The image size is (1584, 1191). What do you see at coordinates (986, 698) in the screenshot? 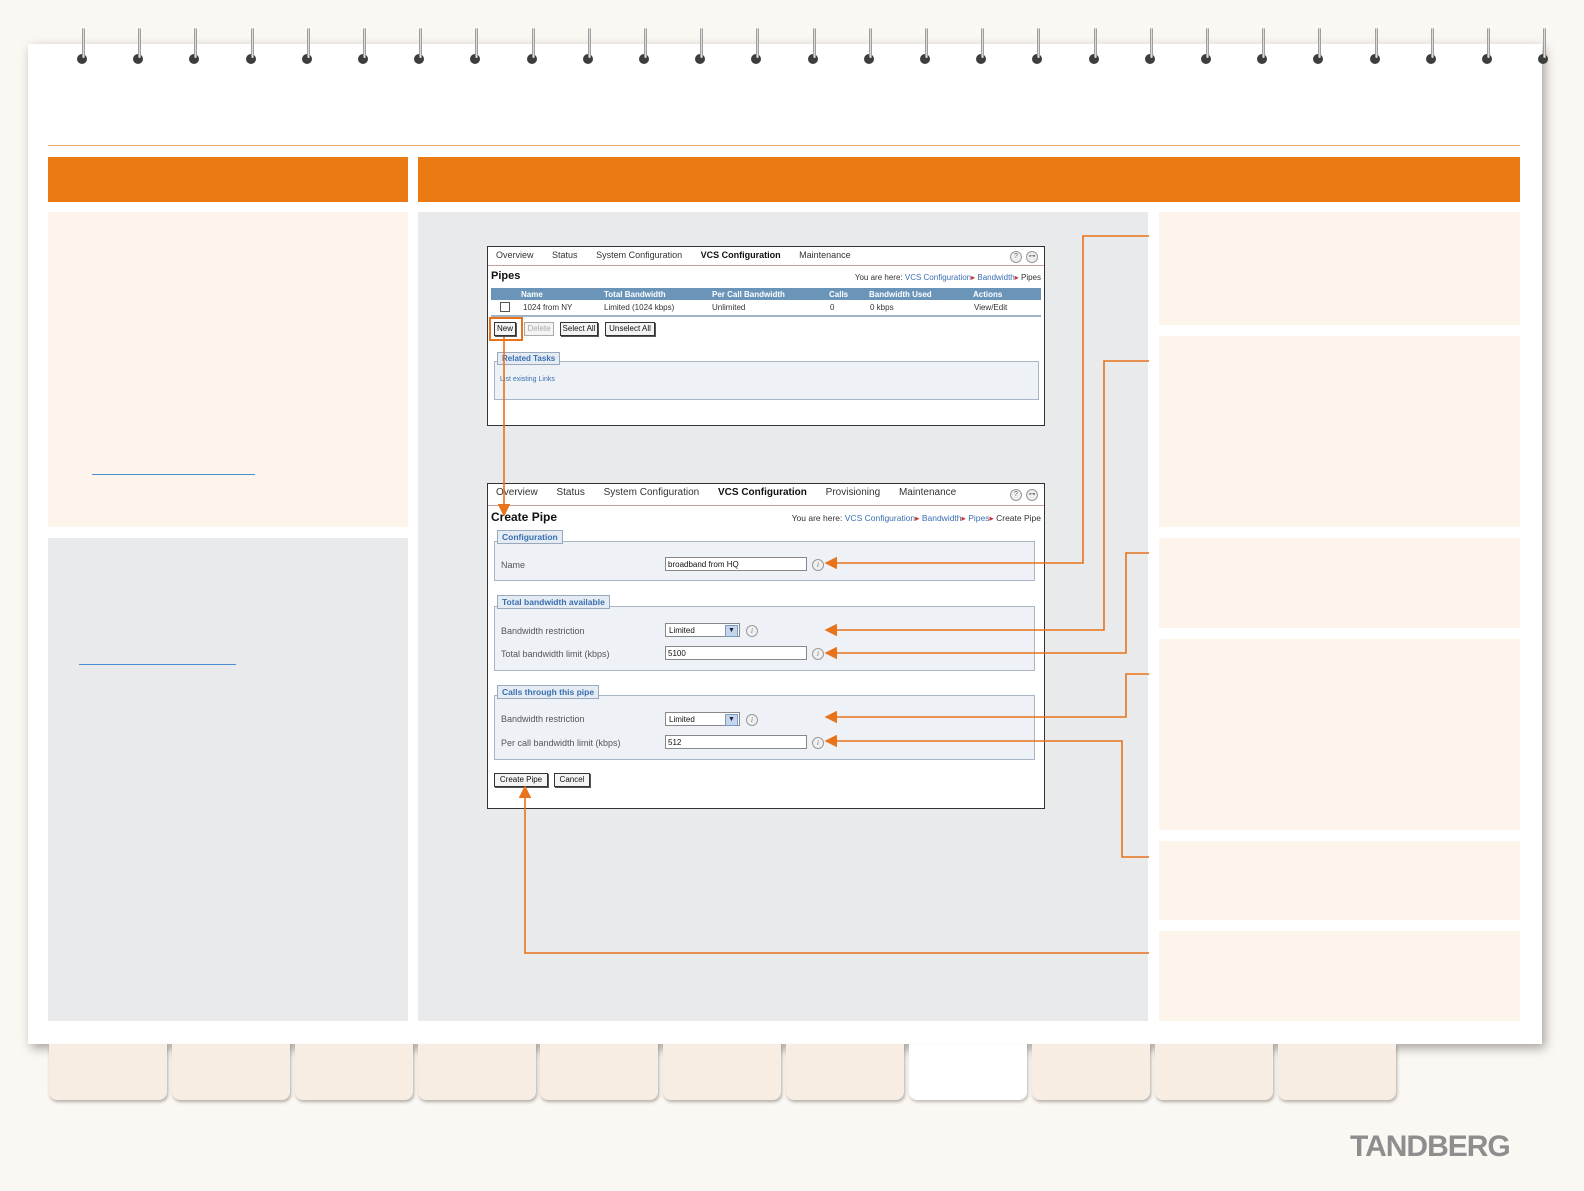
I see `callout-call-restriction` at bounding box center [986, 698].